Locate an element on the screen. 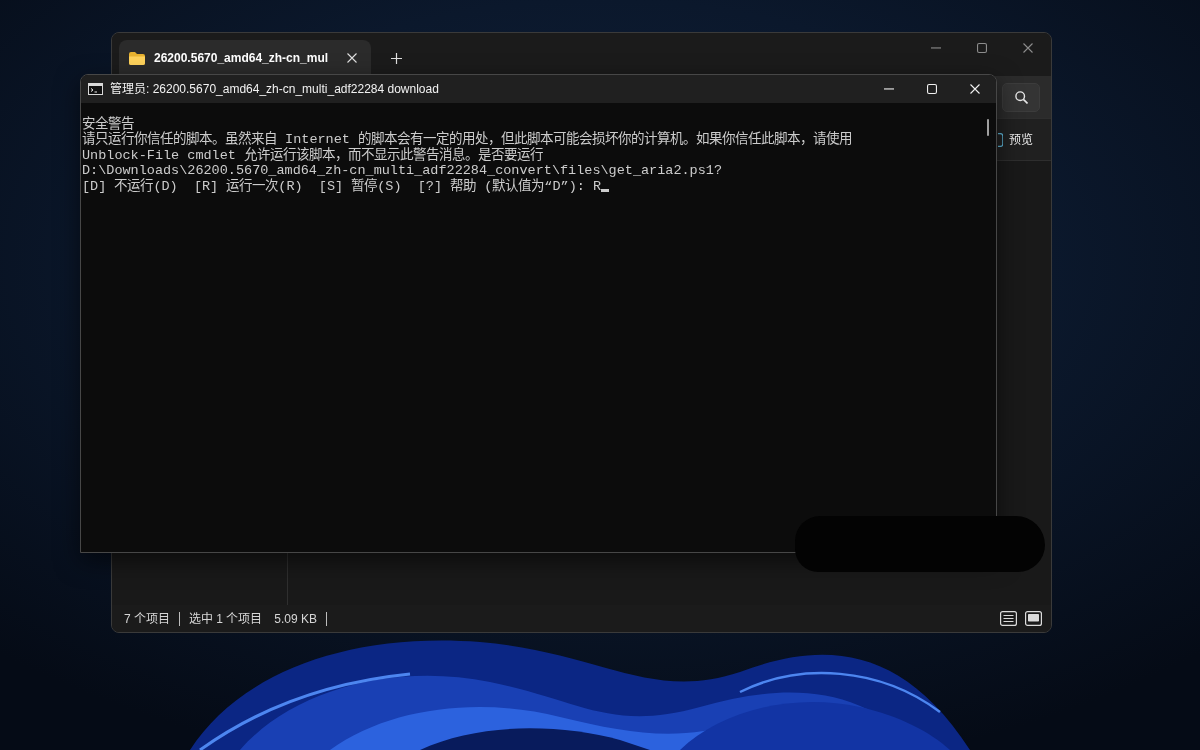  preview-view-button is located at coordinates (1033, 618).